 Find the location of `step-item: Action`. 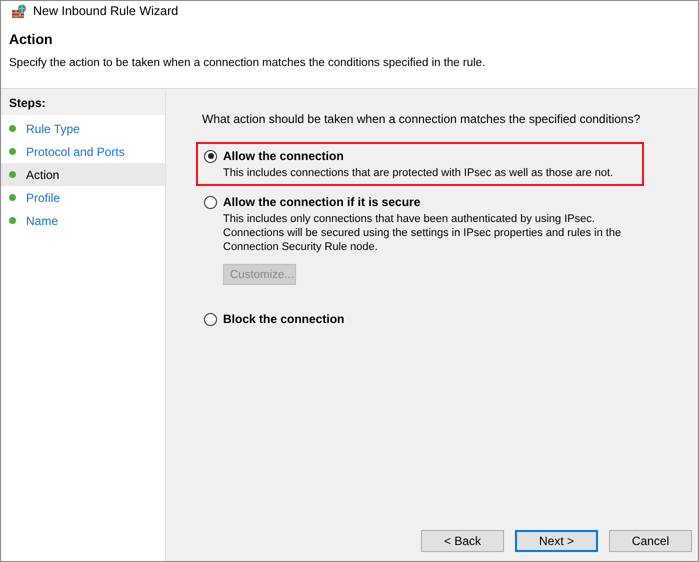

step-item: Action is located at coordinates (83, 174).